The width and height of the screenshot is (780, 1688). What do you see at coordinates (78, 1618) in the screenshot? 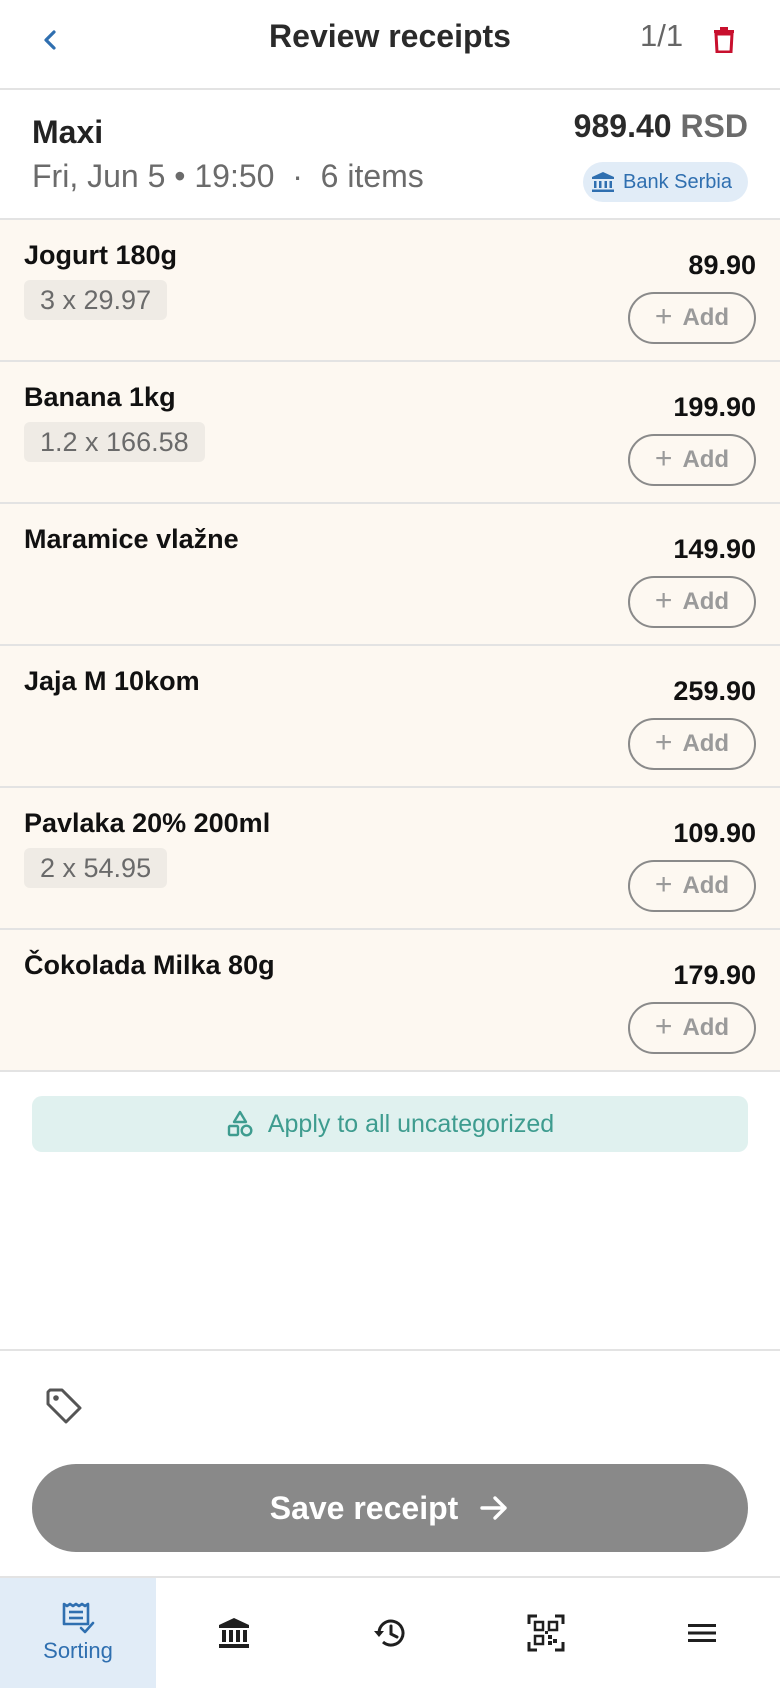
I see `sorting-icon` at bounding box center [78, 1618].